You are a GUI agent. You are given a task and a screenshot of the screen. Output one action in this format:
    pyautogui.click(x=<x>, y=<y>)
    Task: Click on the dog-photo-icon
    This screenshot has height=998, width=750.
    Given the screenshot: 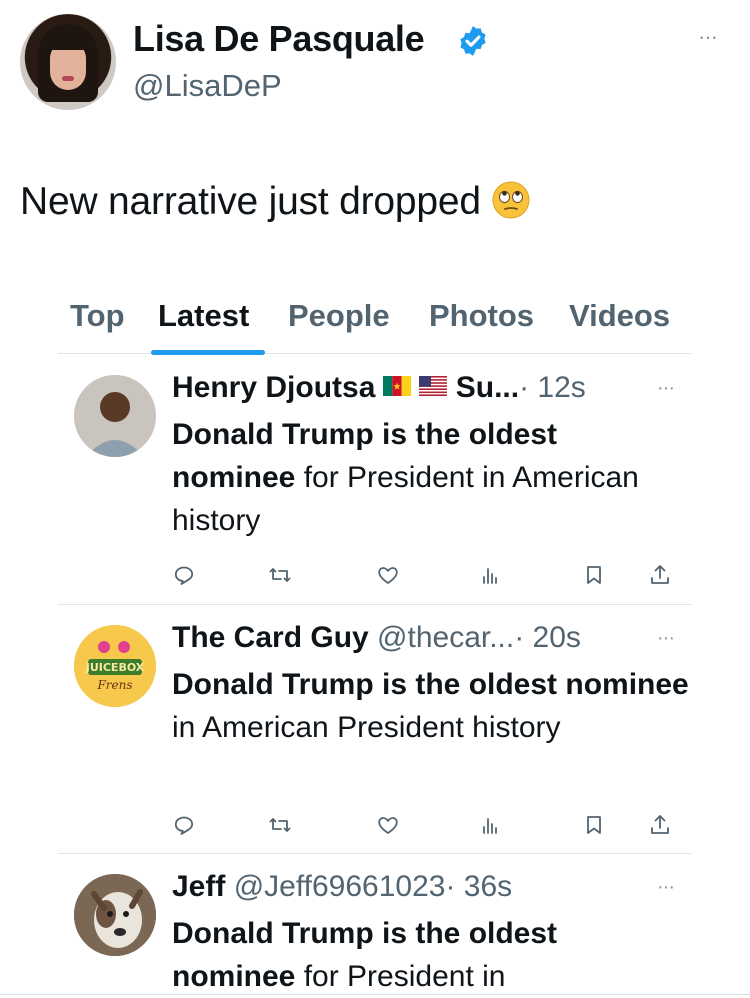 What is the action you would take?
    pyautogui.click(x=115, y=915)
    